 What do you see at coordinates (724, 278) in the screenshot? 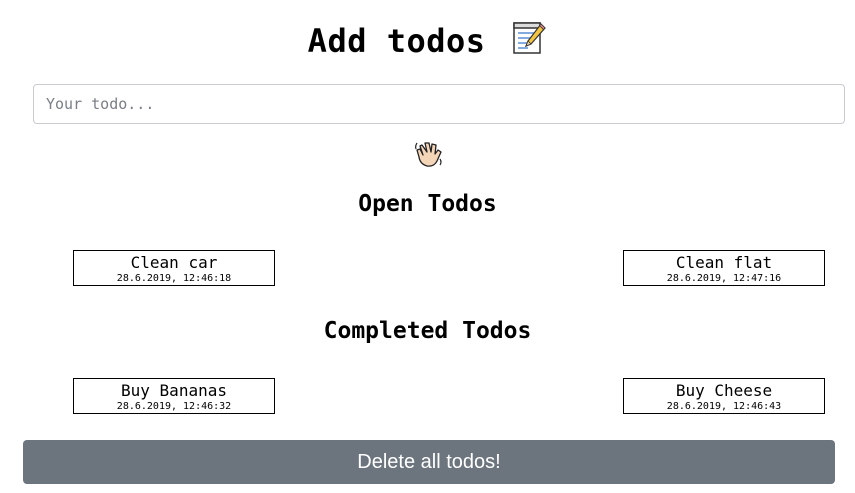
I see `todo-timestamp: 28.6.2019, 12:47:16` at bounding box center [724, 278].